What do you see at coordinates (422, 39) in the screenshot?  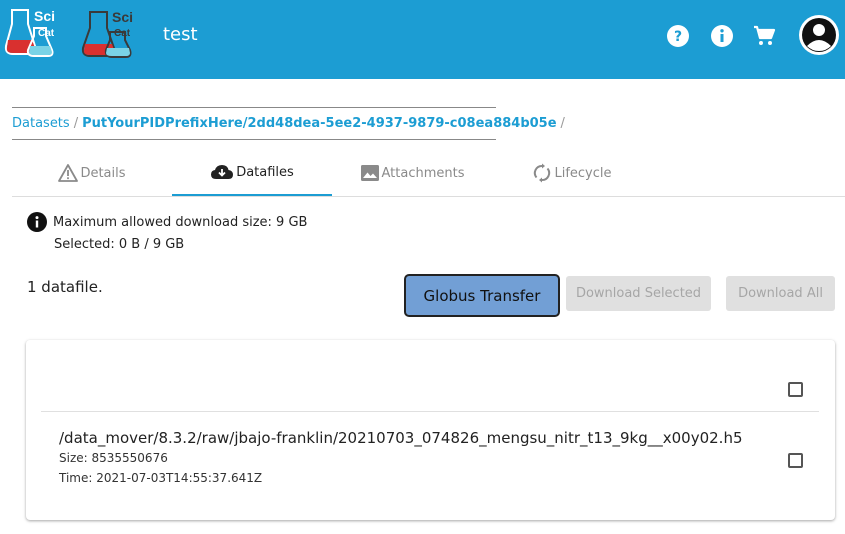 I see `top-toolbar: Sci Cat Sci Cat test ?` at bounding box center [422, 39].